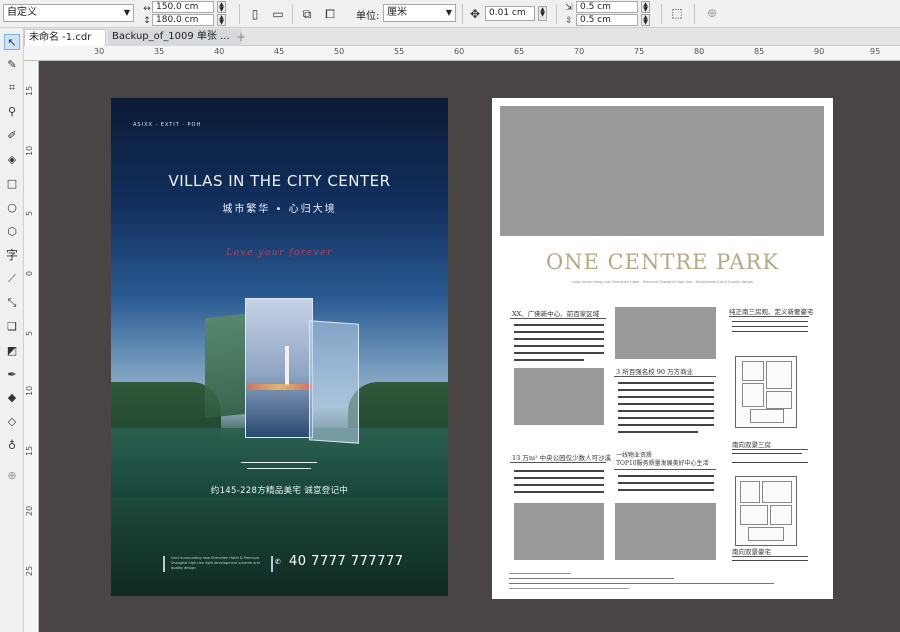 The image size is (900, 632). I want to click on page-frame-icon: ⬚, so click(677, 13).